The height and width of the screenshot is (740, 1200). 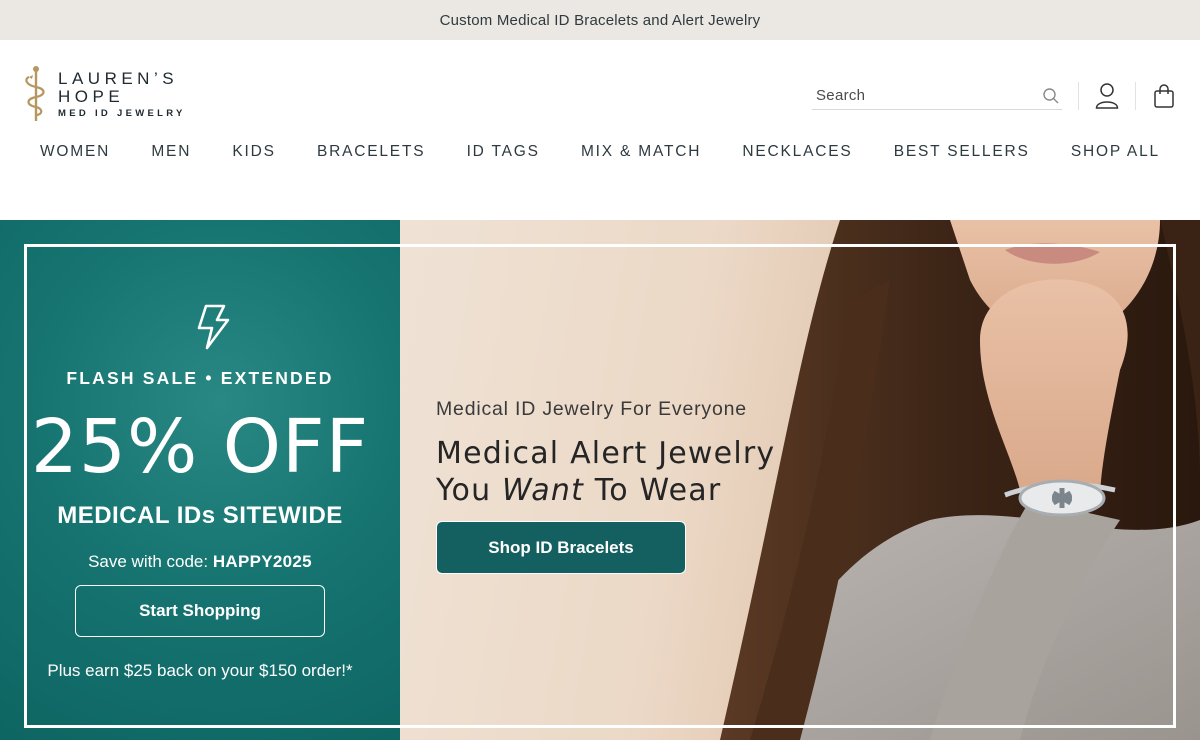 What do you see at coordinates (926, 95) in the screenshot?
I see `search-input` at bounding box center [926, 95].